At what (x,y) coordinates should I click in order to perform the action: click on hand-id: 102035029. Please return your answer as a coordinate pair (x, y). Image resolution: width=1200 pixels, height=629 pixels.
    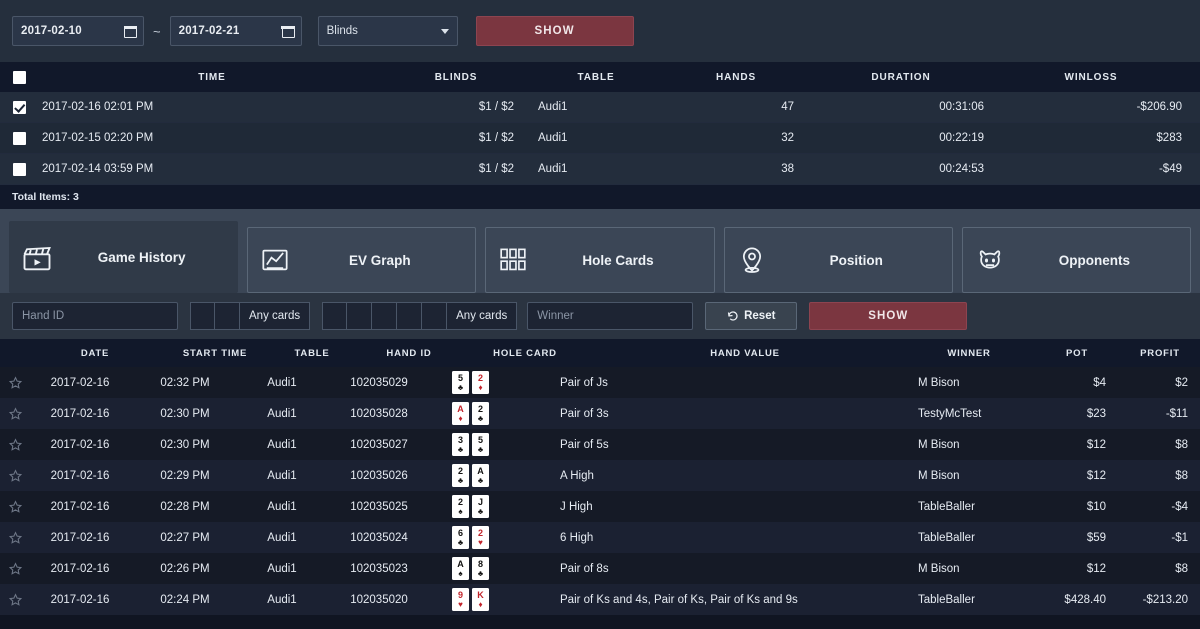
    Looking at the image, I should click on (379, 382).